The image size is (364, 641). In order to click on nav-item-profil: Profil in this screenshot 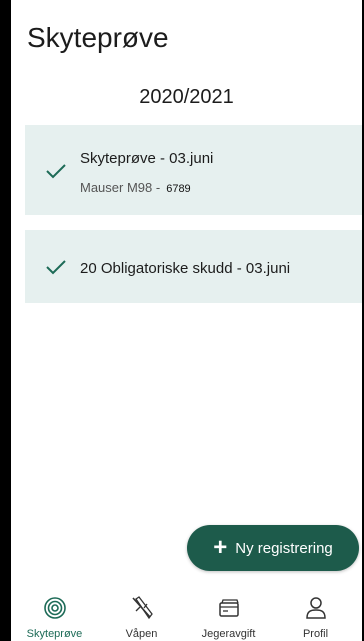, I will do `click(315, 615)`.